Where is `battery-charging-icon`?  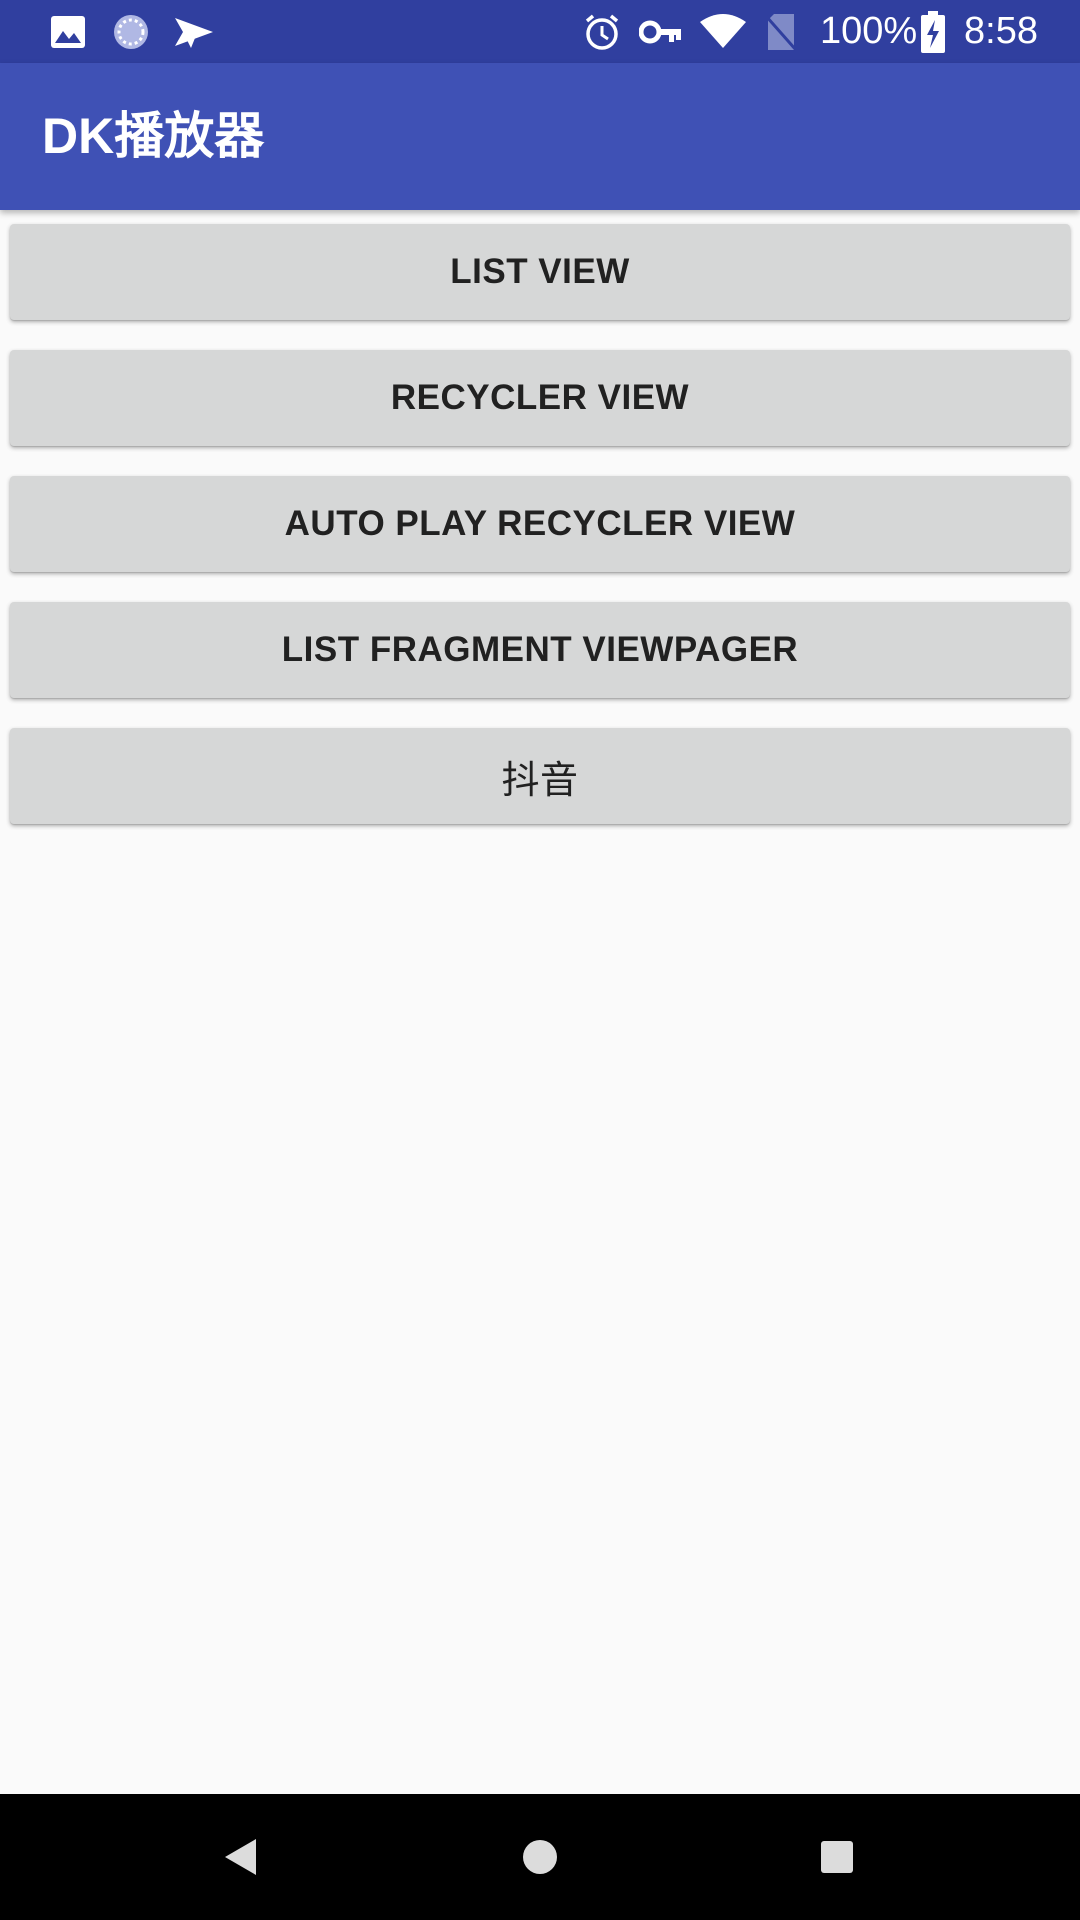
battery-charging-icon is located at coordinates (933, 31).